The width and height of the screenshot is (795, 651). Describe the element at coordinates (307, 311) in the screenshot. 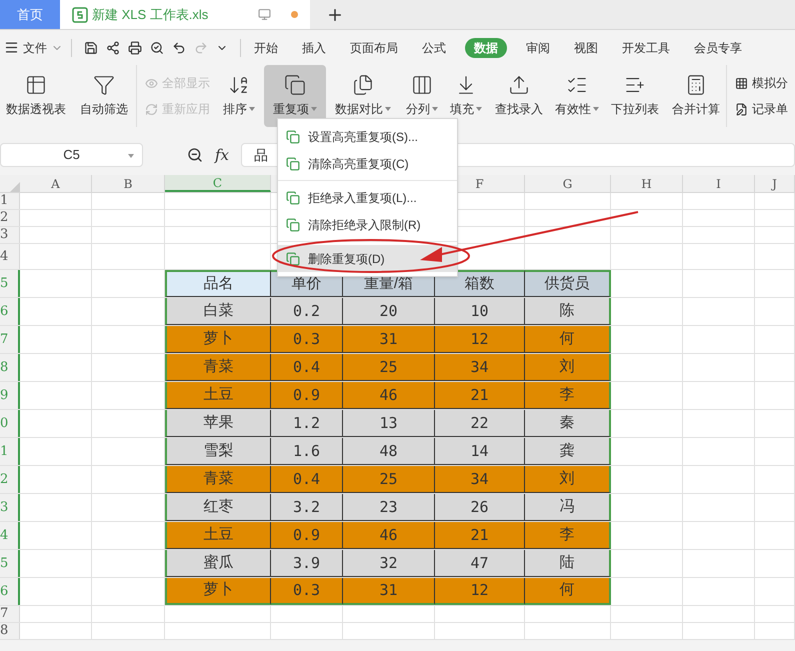

I see `table-cell: 0.2` at that location.